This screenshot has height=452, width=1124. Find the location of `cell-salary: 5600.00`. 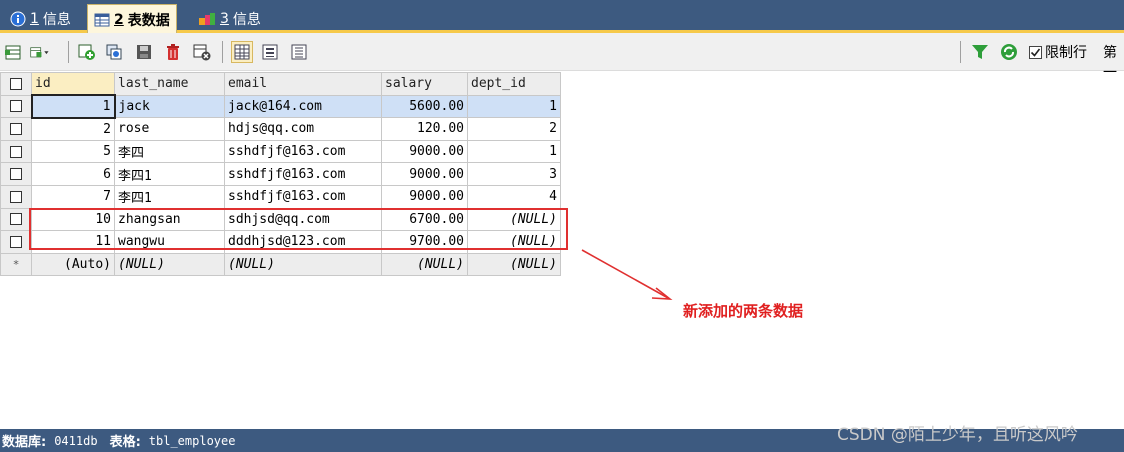

cell-salary: 5600.00 is located at coordinates (424, 106).